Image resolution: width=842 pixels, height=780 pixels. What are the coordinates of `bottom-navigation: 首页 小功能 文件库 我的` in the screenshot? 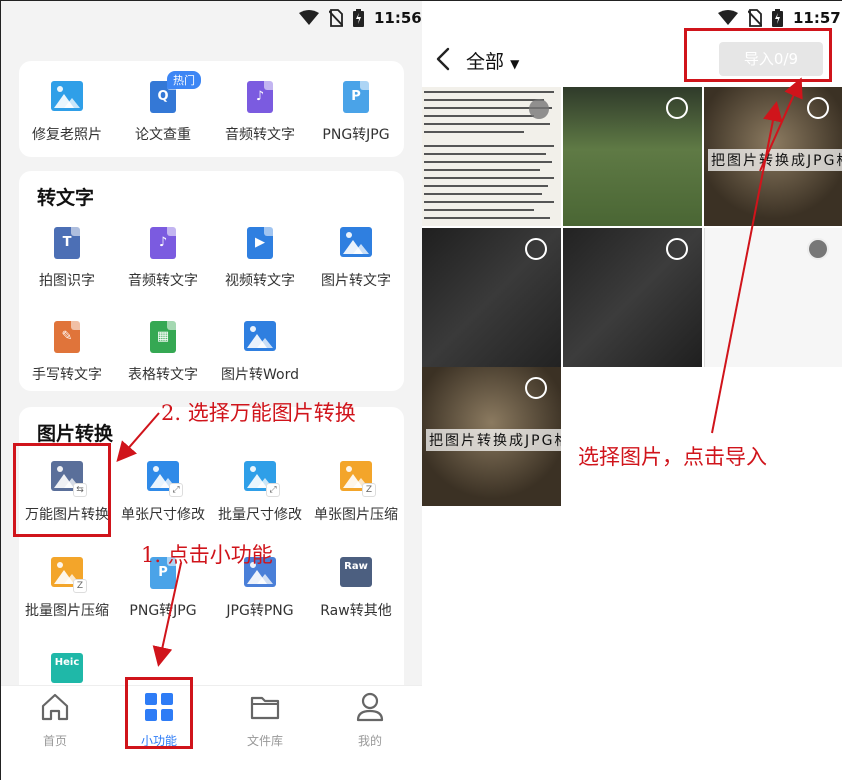 It's located at (211, 732).